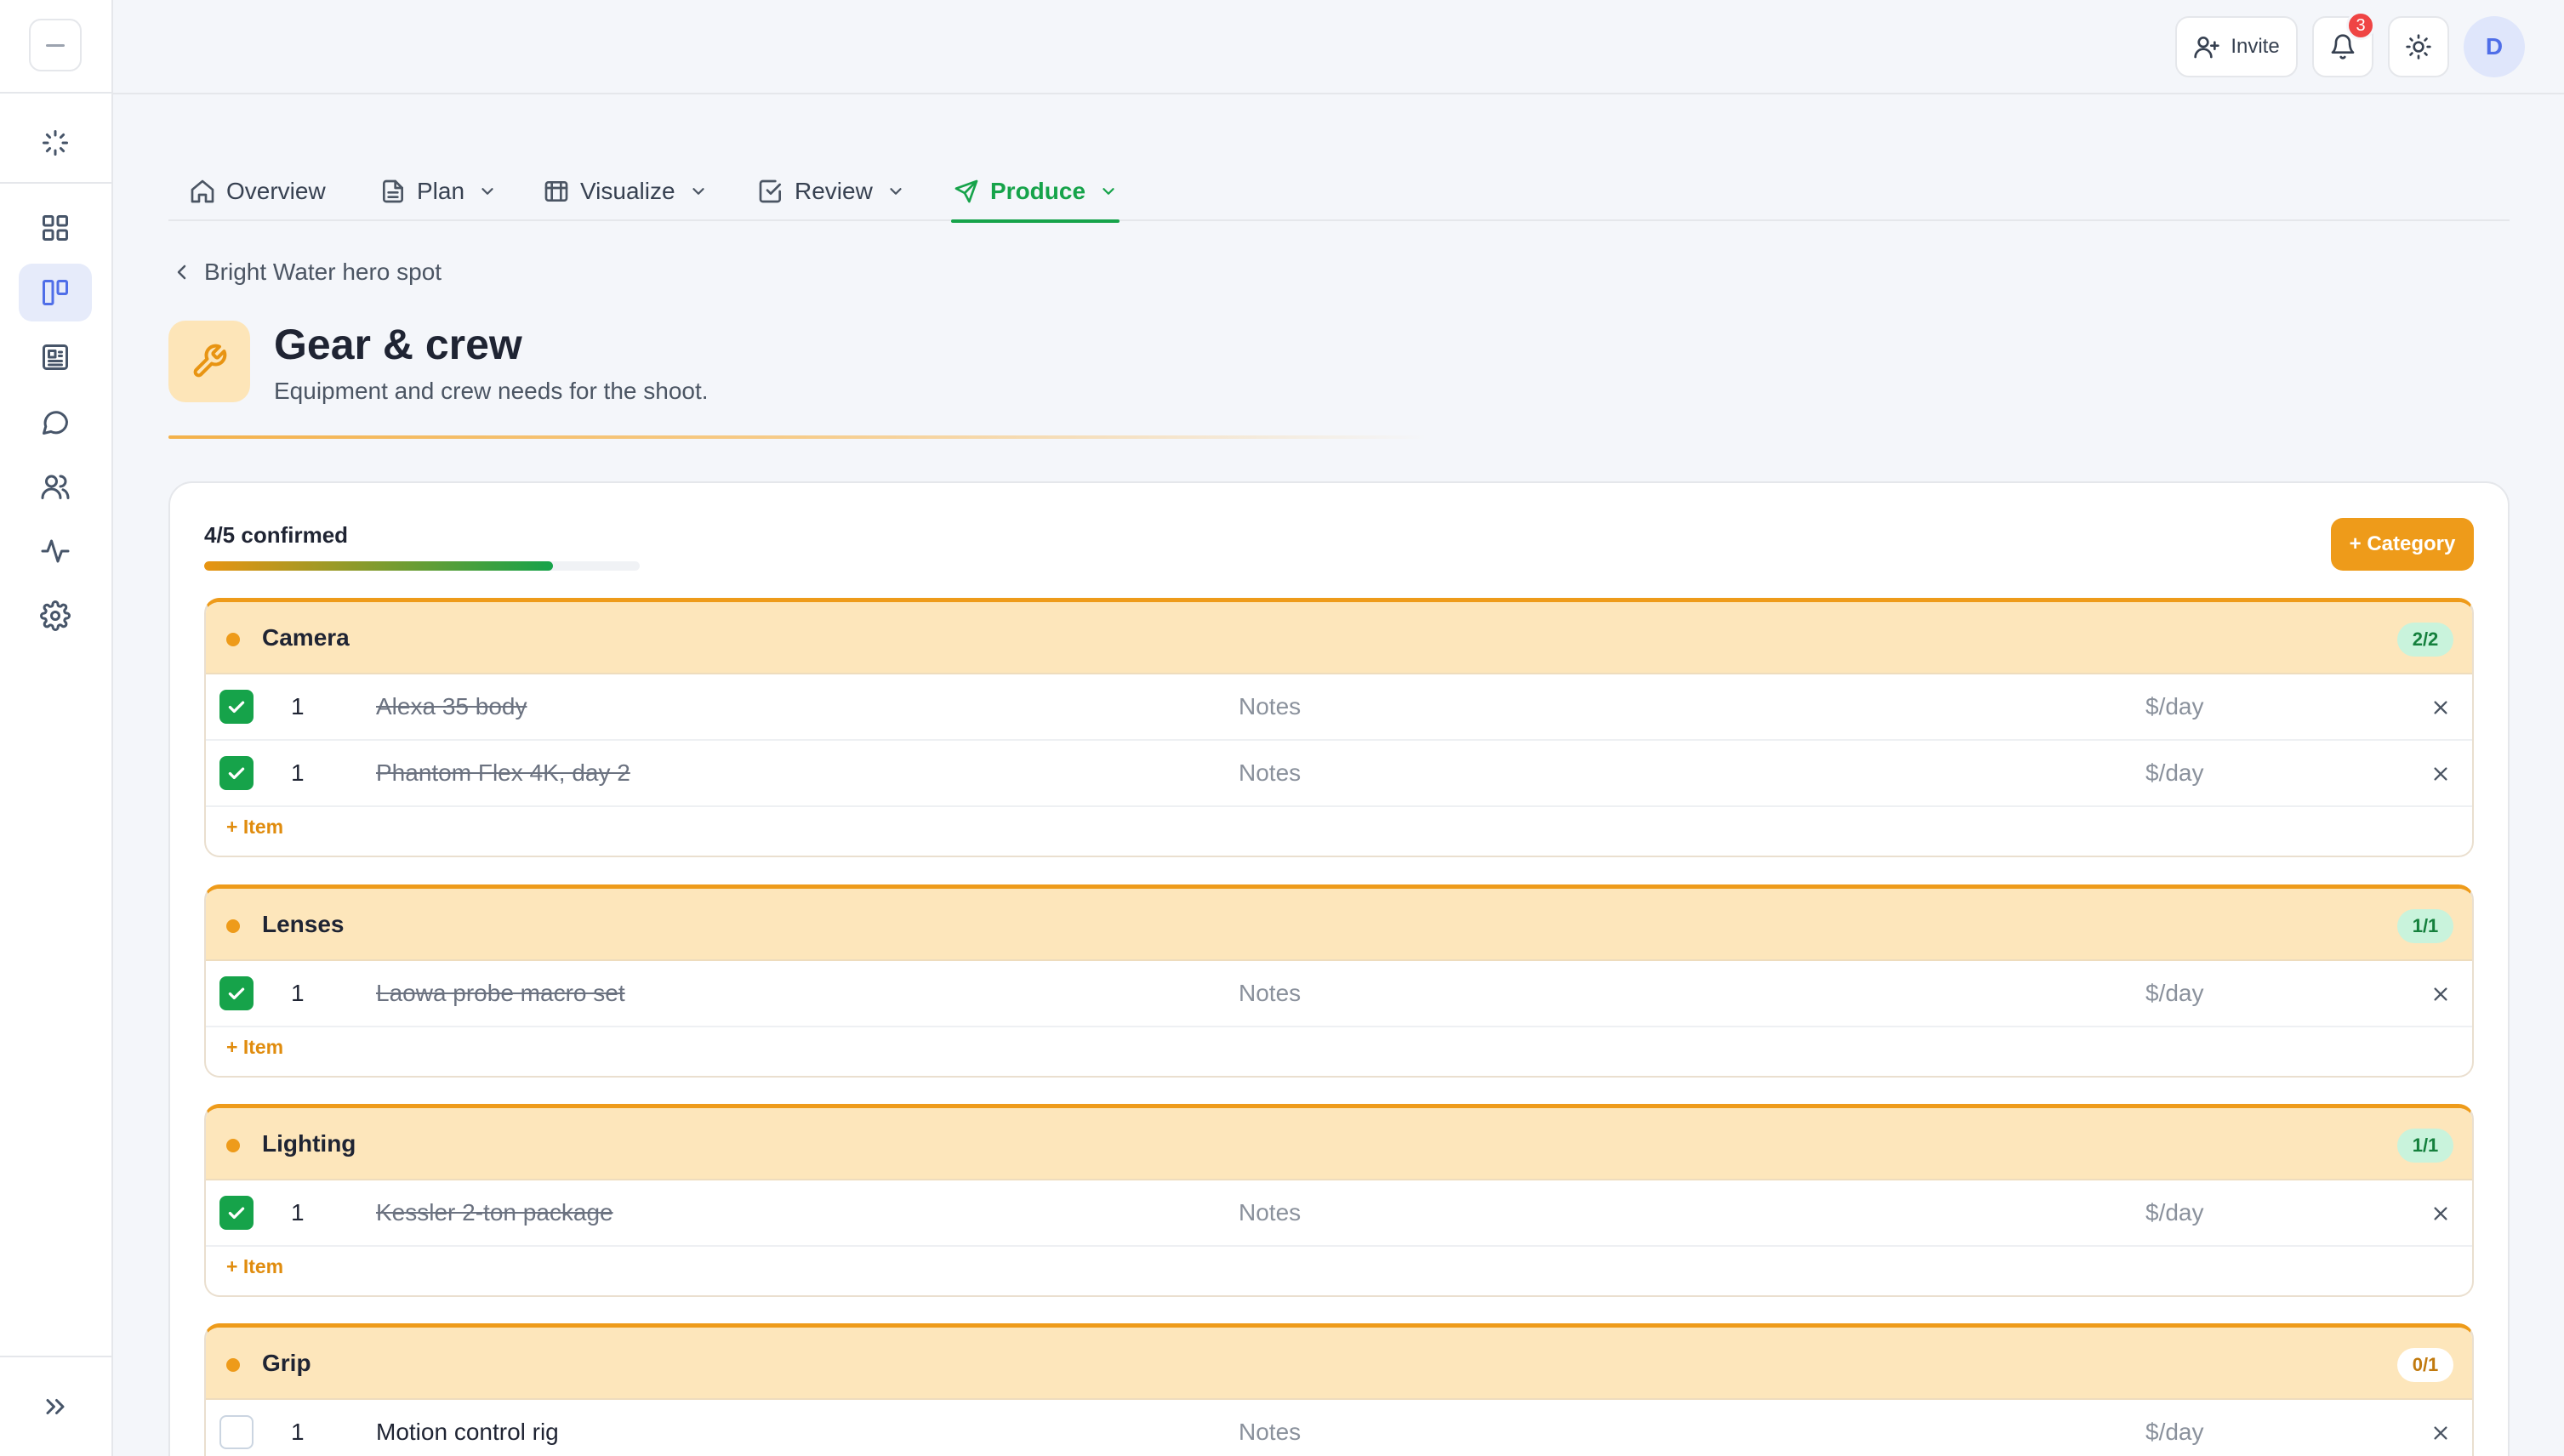 This screenshot has height=1456, width=2564. What do you see at coordinates (56, 292) in the screenshot?
I see `sidebar-item-board` at bounding box center [56, 292].